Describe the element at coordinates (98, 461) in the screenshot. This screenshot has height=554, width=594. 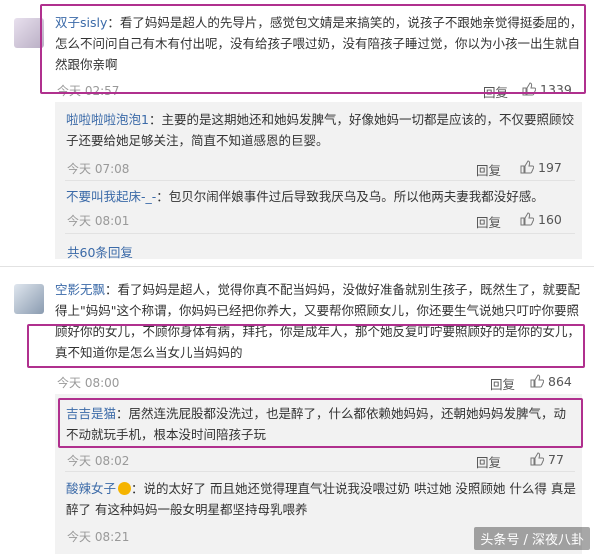
I see `timestamp: 今天 08:02` at that location.